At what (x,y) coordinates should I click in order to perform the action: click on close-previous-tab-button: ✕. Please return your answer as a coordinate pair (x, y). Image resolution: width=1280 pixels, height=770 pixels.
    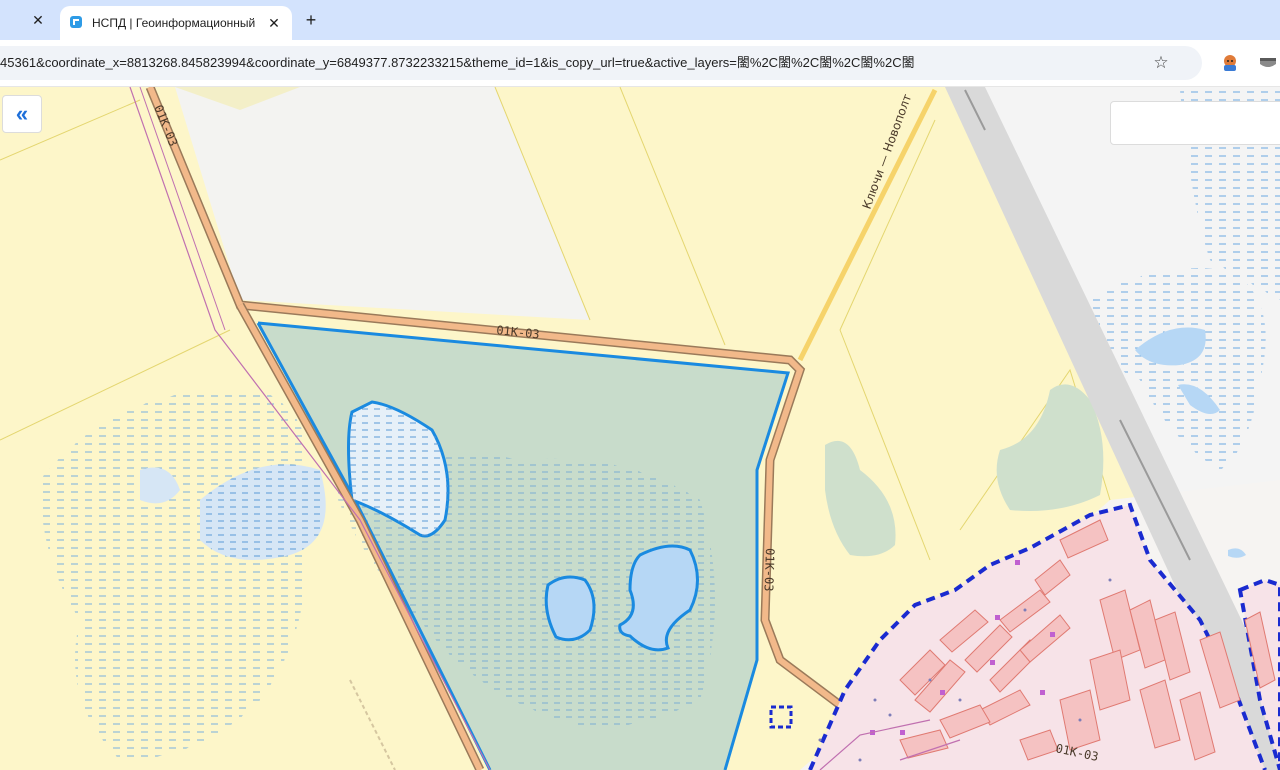
    Looking at the image, I should click on (38, 20).